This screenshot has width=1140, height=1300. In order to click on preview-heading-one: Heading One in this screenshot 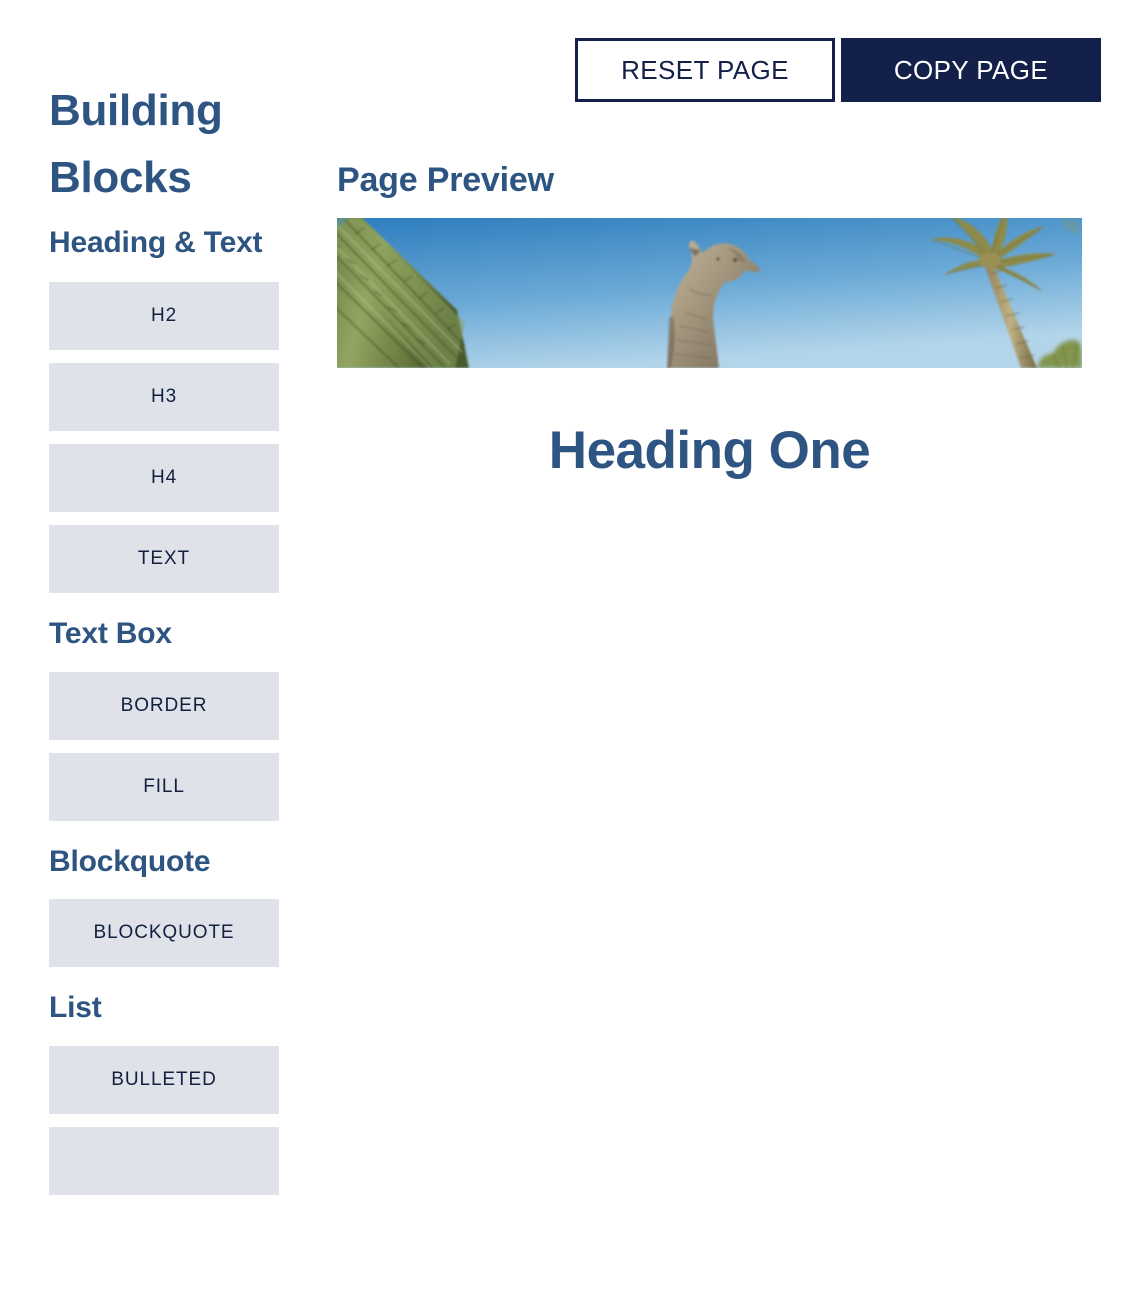, I will do `click(709, 450)`.